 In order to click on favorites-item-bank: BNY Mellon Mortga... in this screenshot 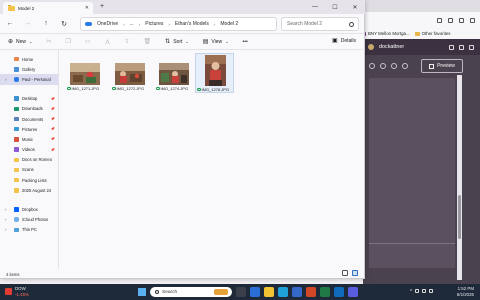, I will do `click(386, 33)`.